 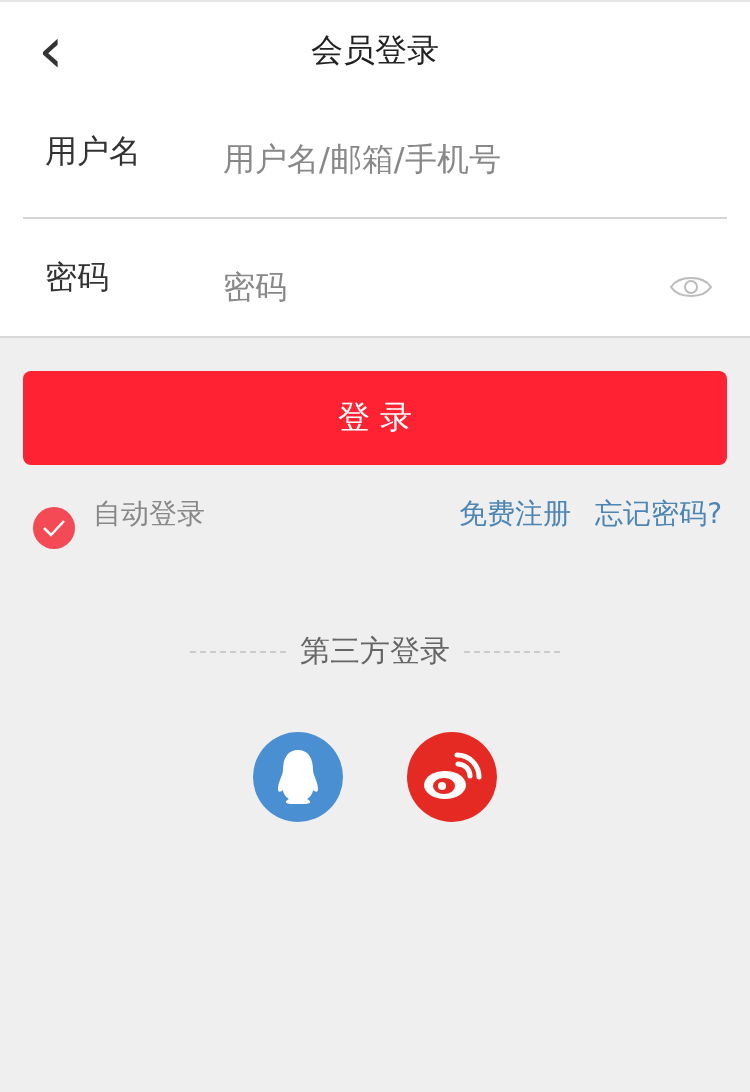 I want to click on field-label: 密码, so click(x=77, y=277).